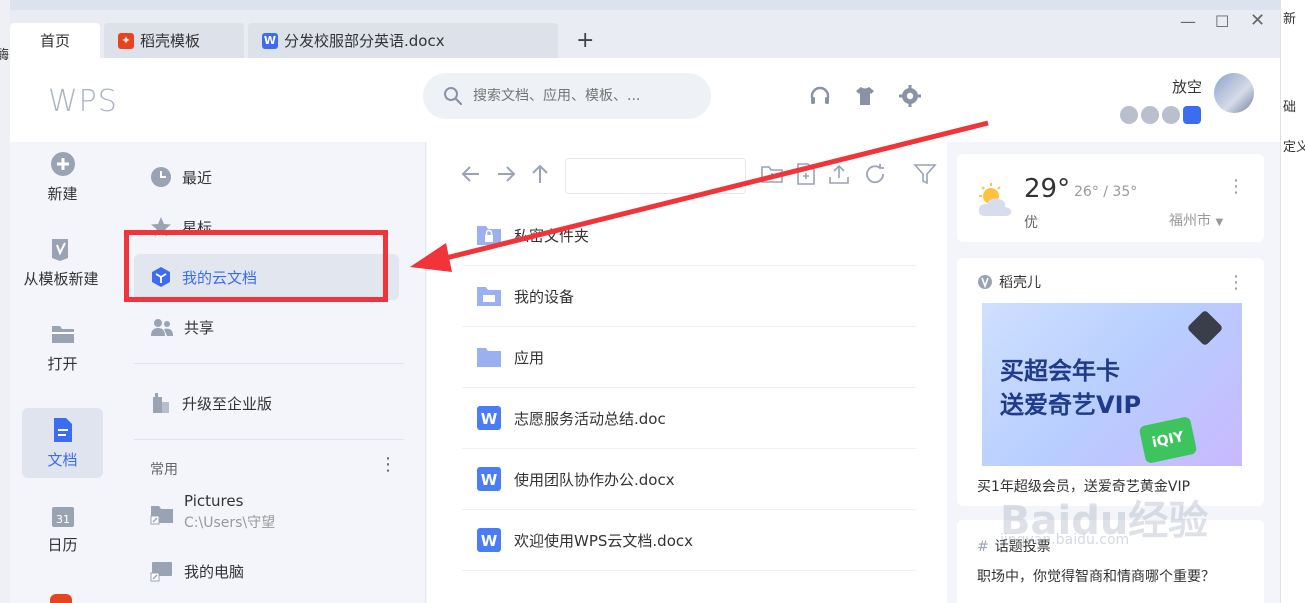 The image size is (1305, 603). Describe the element at coordinates (985, 282) in the screenshot. I see `daoke-icon` at that location.